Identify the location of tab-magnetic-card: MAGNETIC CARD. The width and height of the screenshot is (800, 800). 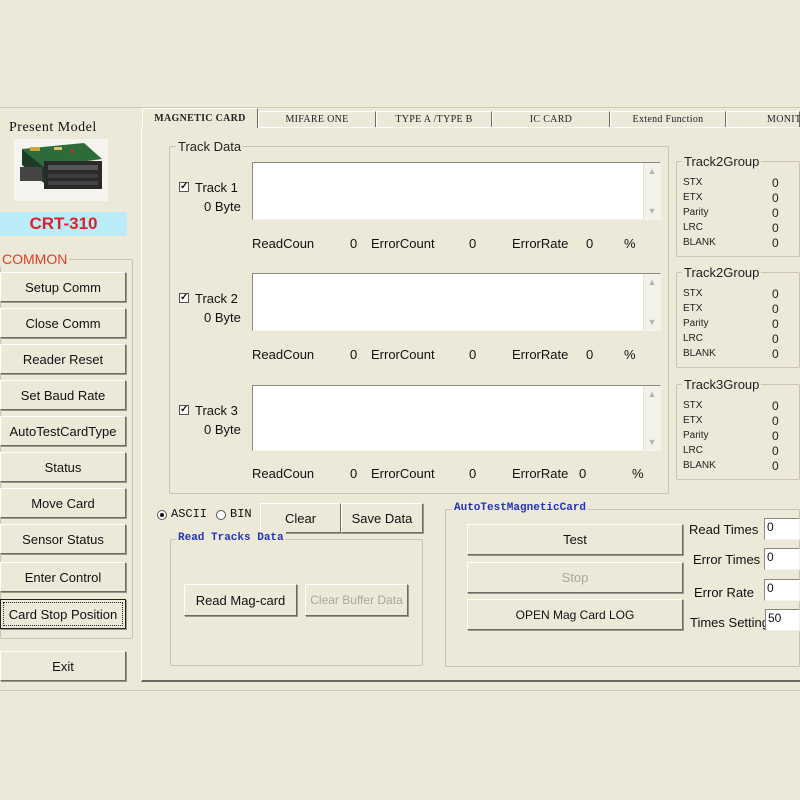
(200, 118).